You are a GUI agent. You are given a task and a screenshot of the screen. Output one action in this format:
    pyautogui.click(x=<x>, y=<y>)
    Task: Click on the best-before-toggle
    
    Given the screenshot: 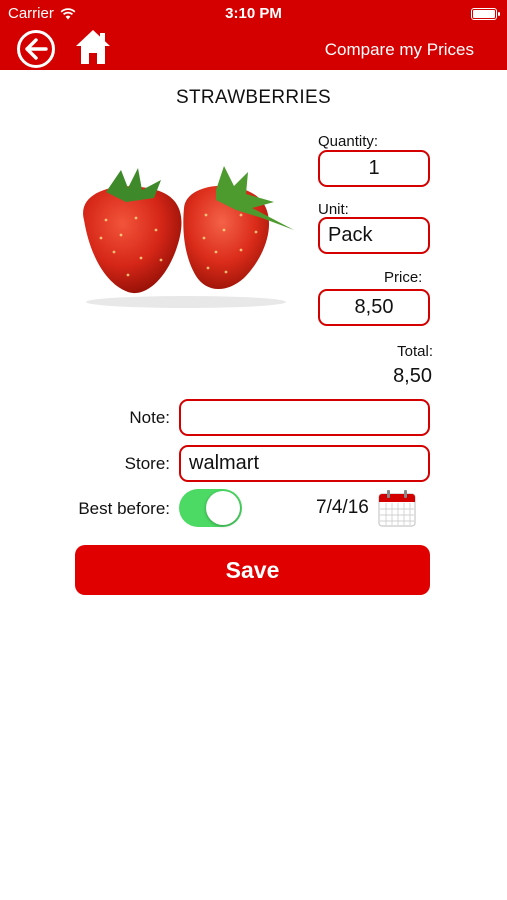 What is the action you would take?
    pyautogui.click(x=210, y=508)
    